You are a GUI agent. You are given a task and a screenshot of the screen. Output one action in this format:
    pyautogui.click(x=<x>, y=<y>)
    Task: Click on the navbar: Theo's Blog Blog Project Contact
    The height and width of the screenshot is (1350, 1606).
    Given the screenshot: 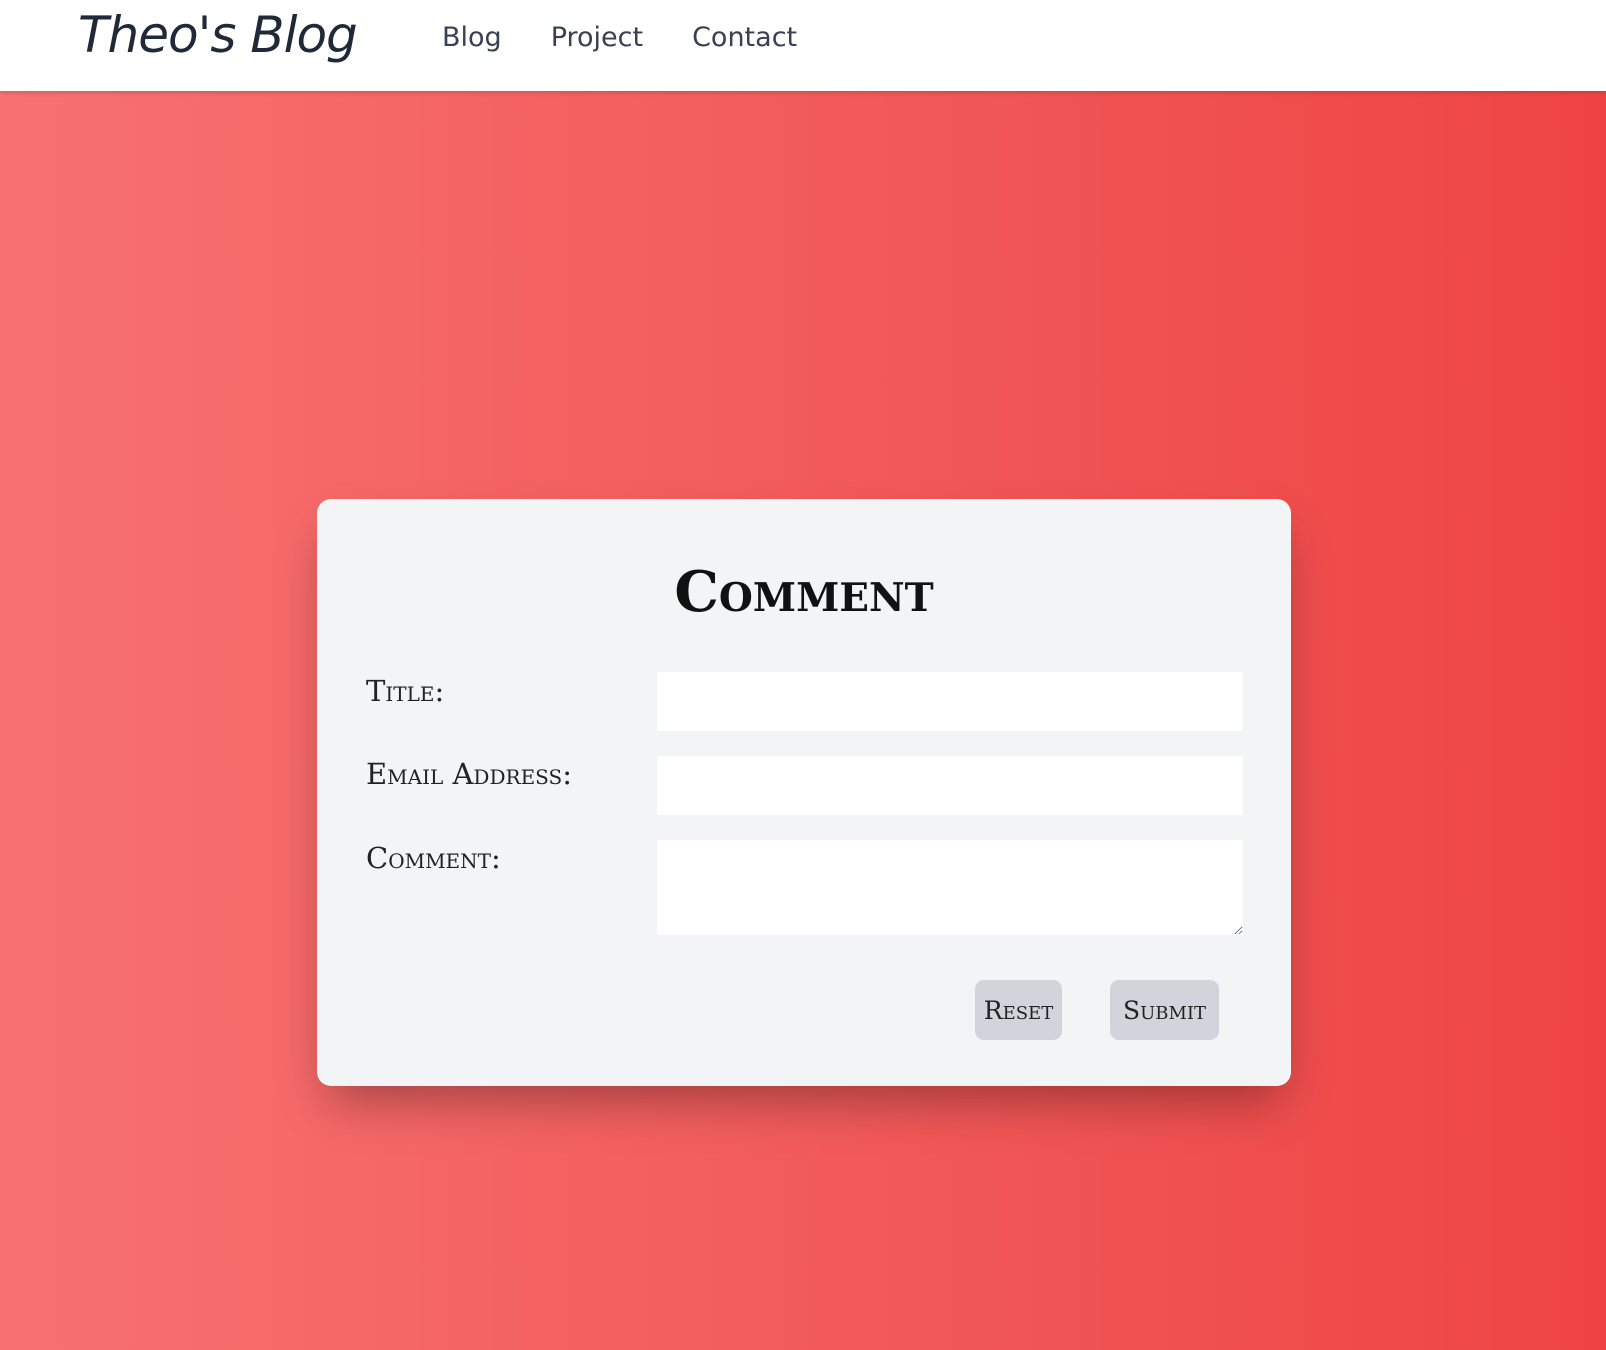 What is the action you would take?
    pyautogui.click(x=803, y=45)
    